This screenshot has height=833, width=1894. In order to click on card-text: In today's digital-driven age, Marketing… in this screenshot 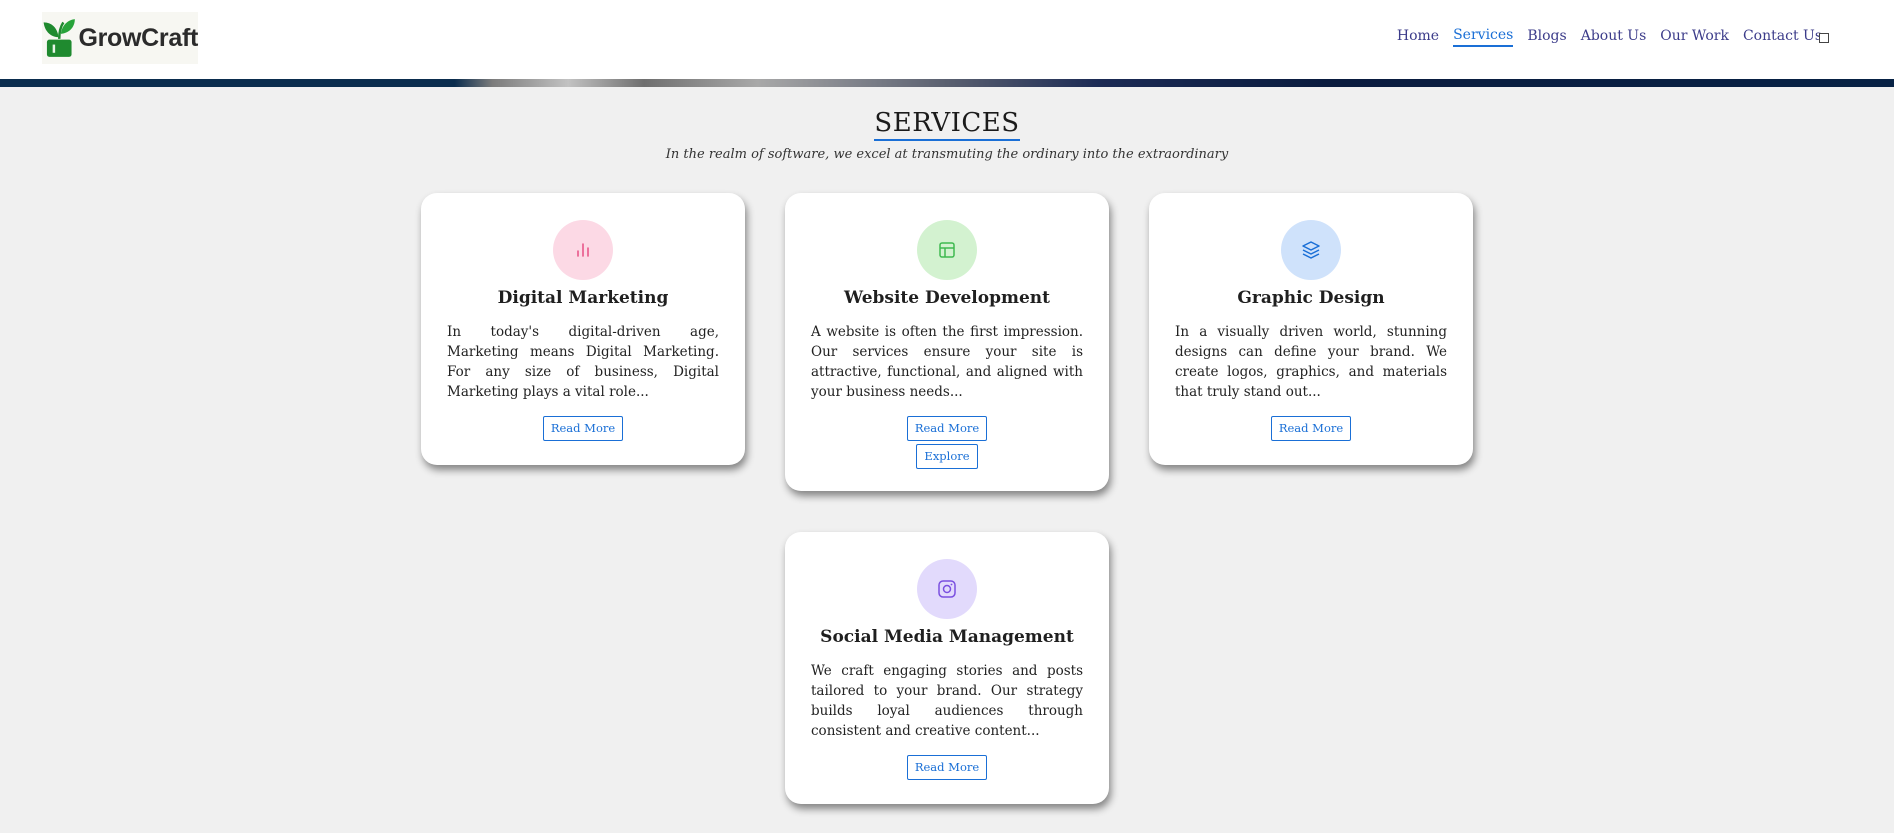, I will do `click(583, 362)`.